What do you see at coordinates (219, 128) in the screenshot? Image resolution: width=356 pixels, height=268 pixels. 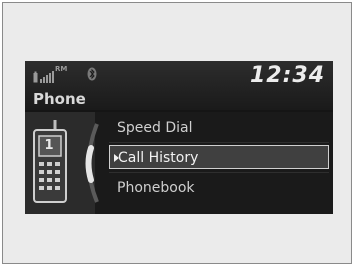 I see `menu-item-speed-dial: Speed Dial` at bounding box center [219, 128].